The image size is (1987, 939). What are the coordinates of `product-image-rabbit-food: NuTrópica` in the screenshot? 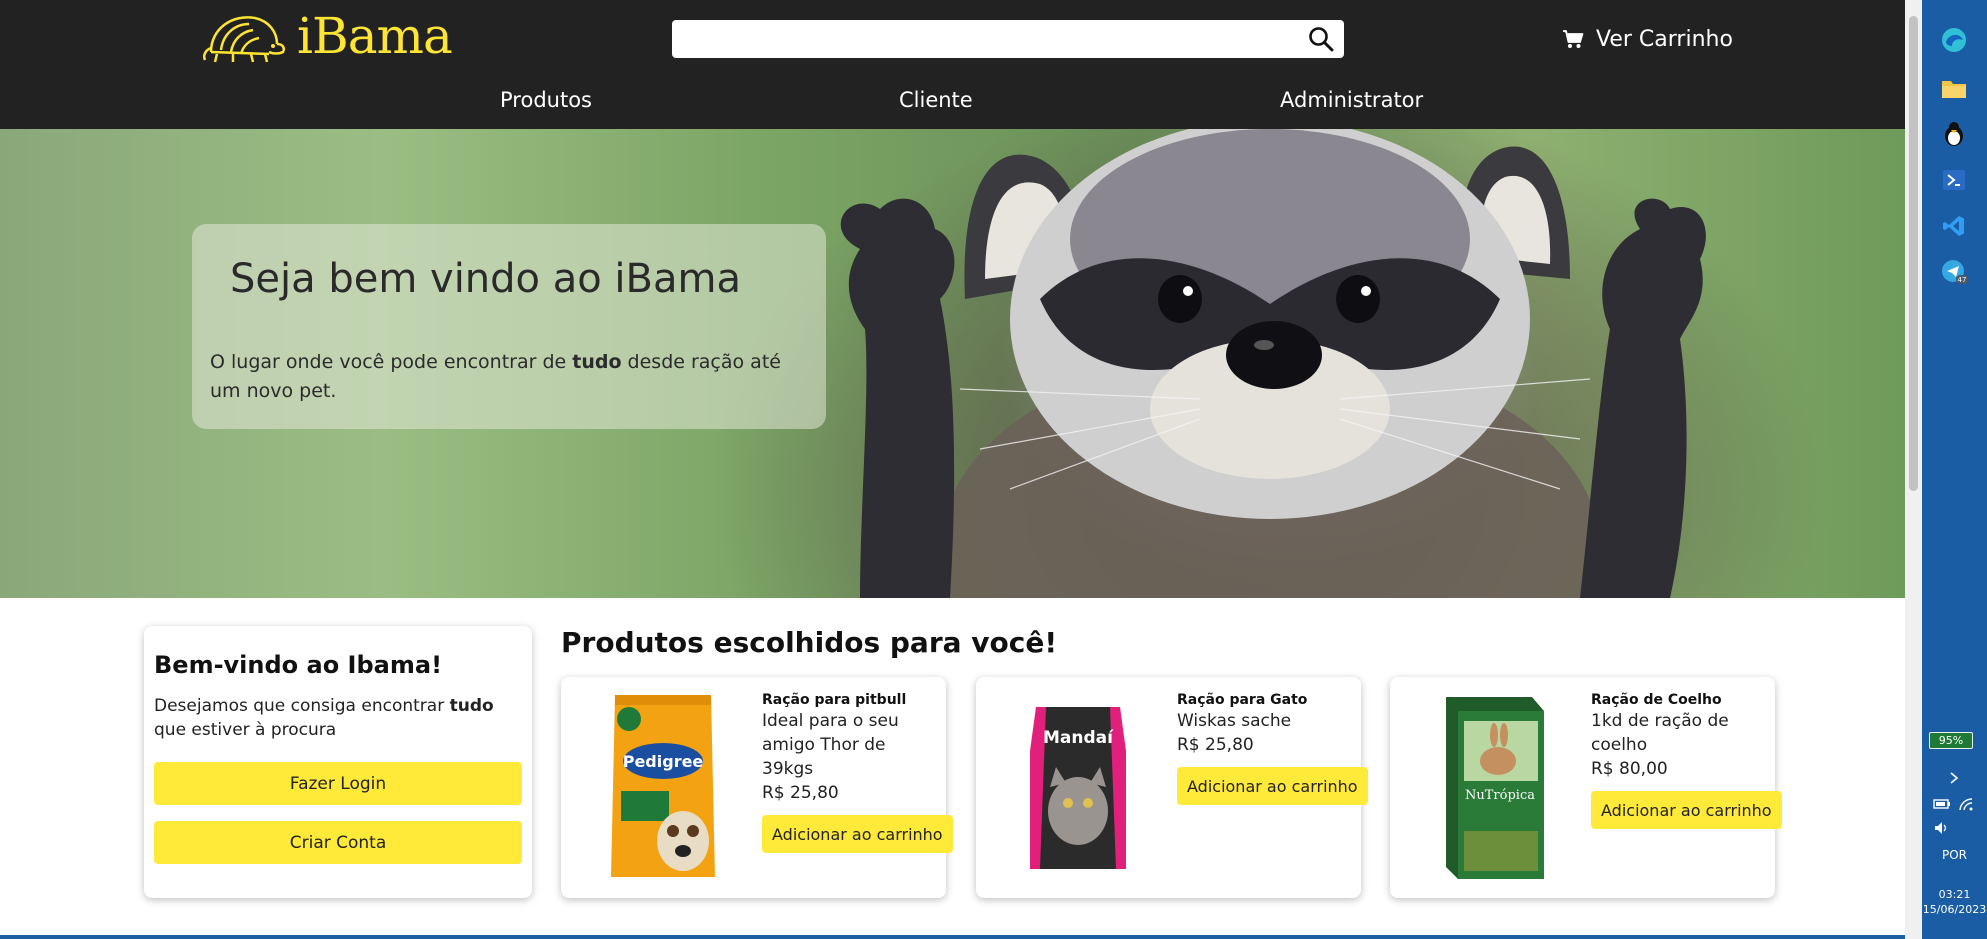 It's located at (1495, 788).